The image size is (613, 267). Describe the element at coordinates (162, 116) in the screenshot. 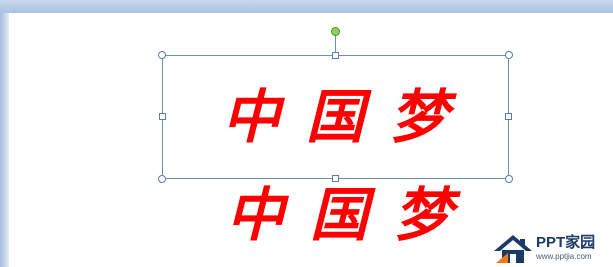

I see `resize-handle-left` at that location.